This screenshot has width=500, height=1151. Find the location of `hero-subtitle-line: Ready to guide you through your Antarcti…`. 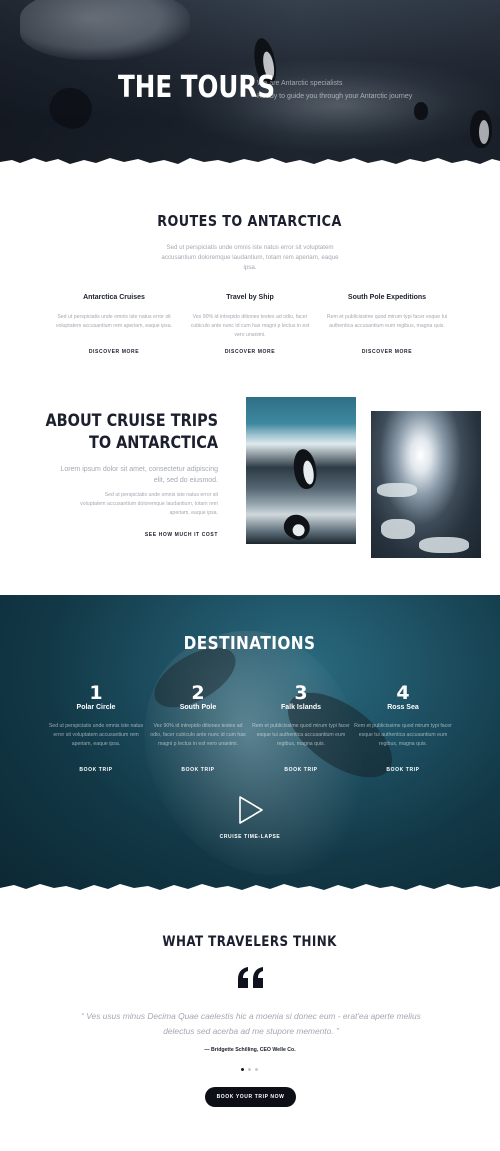

hero-subtitle-line: Ready to guide you through your Antarcti… is located at coordinates (335, 96).